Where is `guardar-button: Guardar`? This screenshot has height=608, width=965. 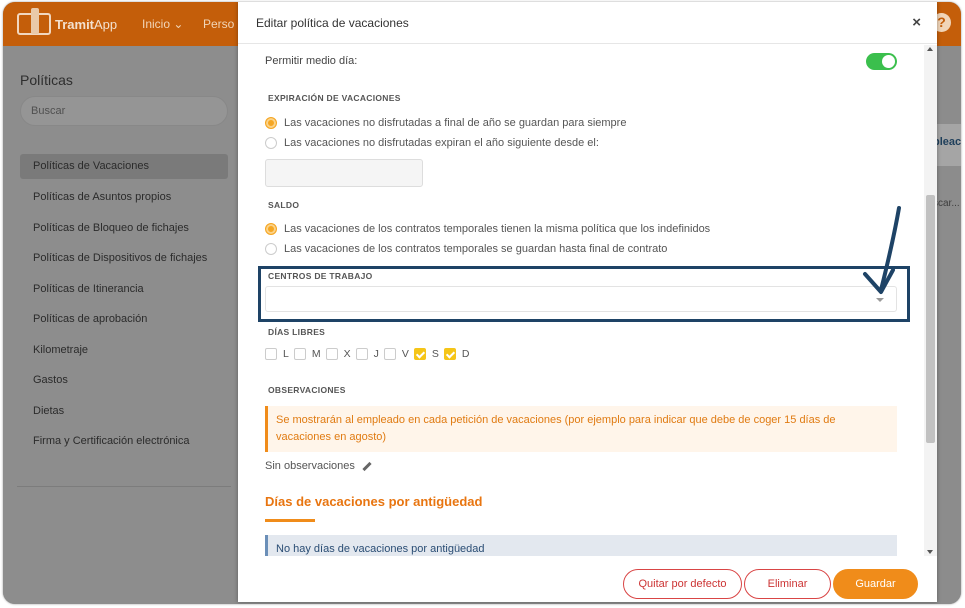
guardar-button: Guardar is located at coordinates (875, 584).